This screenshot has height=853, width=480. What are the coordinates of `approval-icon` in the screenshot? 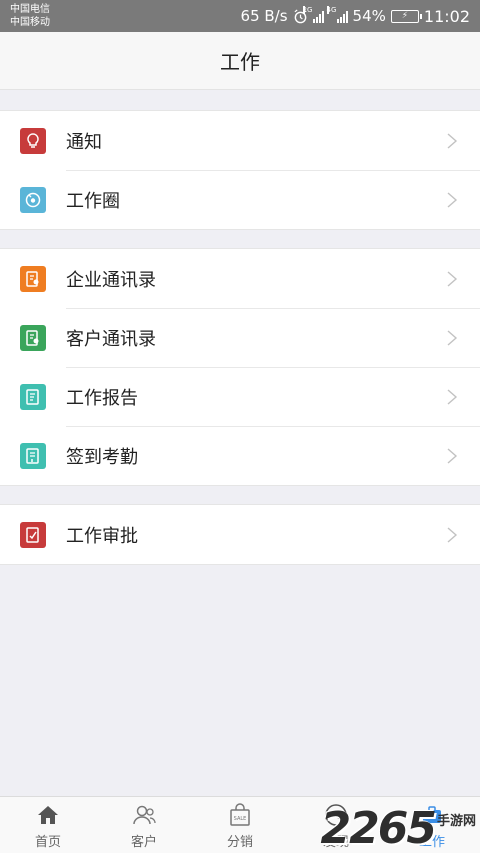 It's located at (33, 534).